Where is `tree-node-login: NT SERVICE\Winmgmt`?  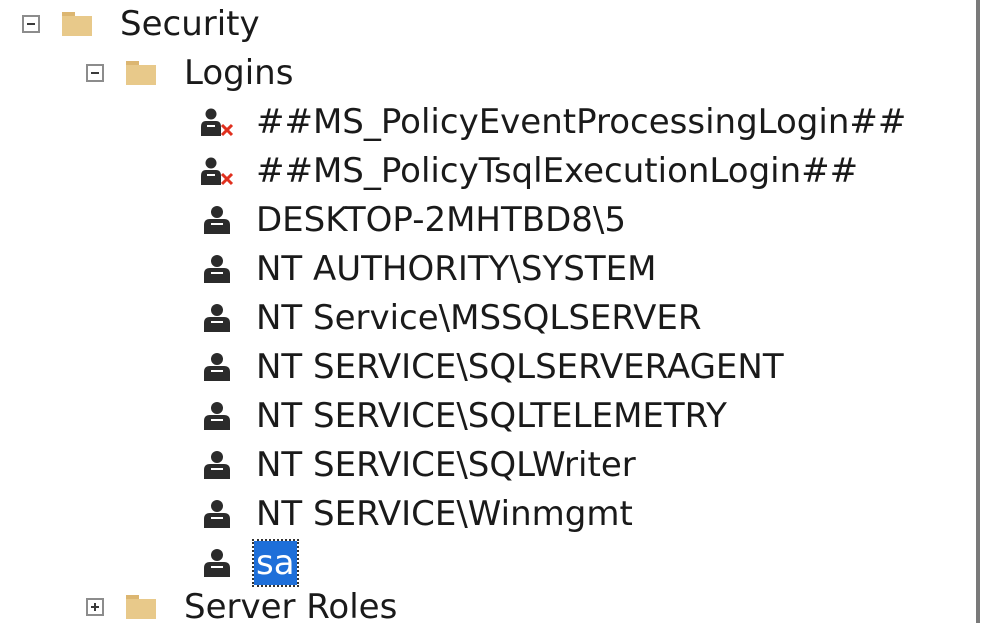 tree-node-login: NT SERVICE\Winmgmt is located at coordinates (416, 514).